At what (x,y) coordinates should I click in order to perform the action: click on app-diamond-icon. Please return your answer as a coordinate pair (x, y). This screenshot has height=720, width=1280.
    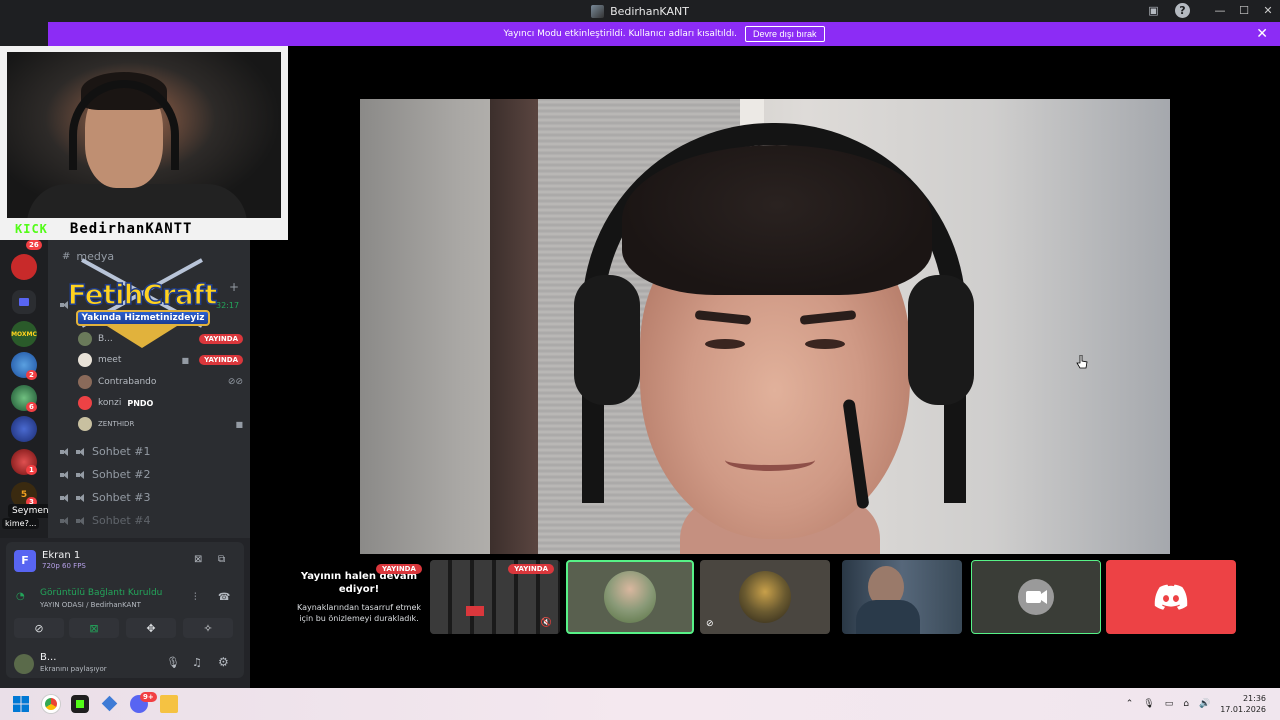
    Looking at the image, I should click on (109, 704).